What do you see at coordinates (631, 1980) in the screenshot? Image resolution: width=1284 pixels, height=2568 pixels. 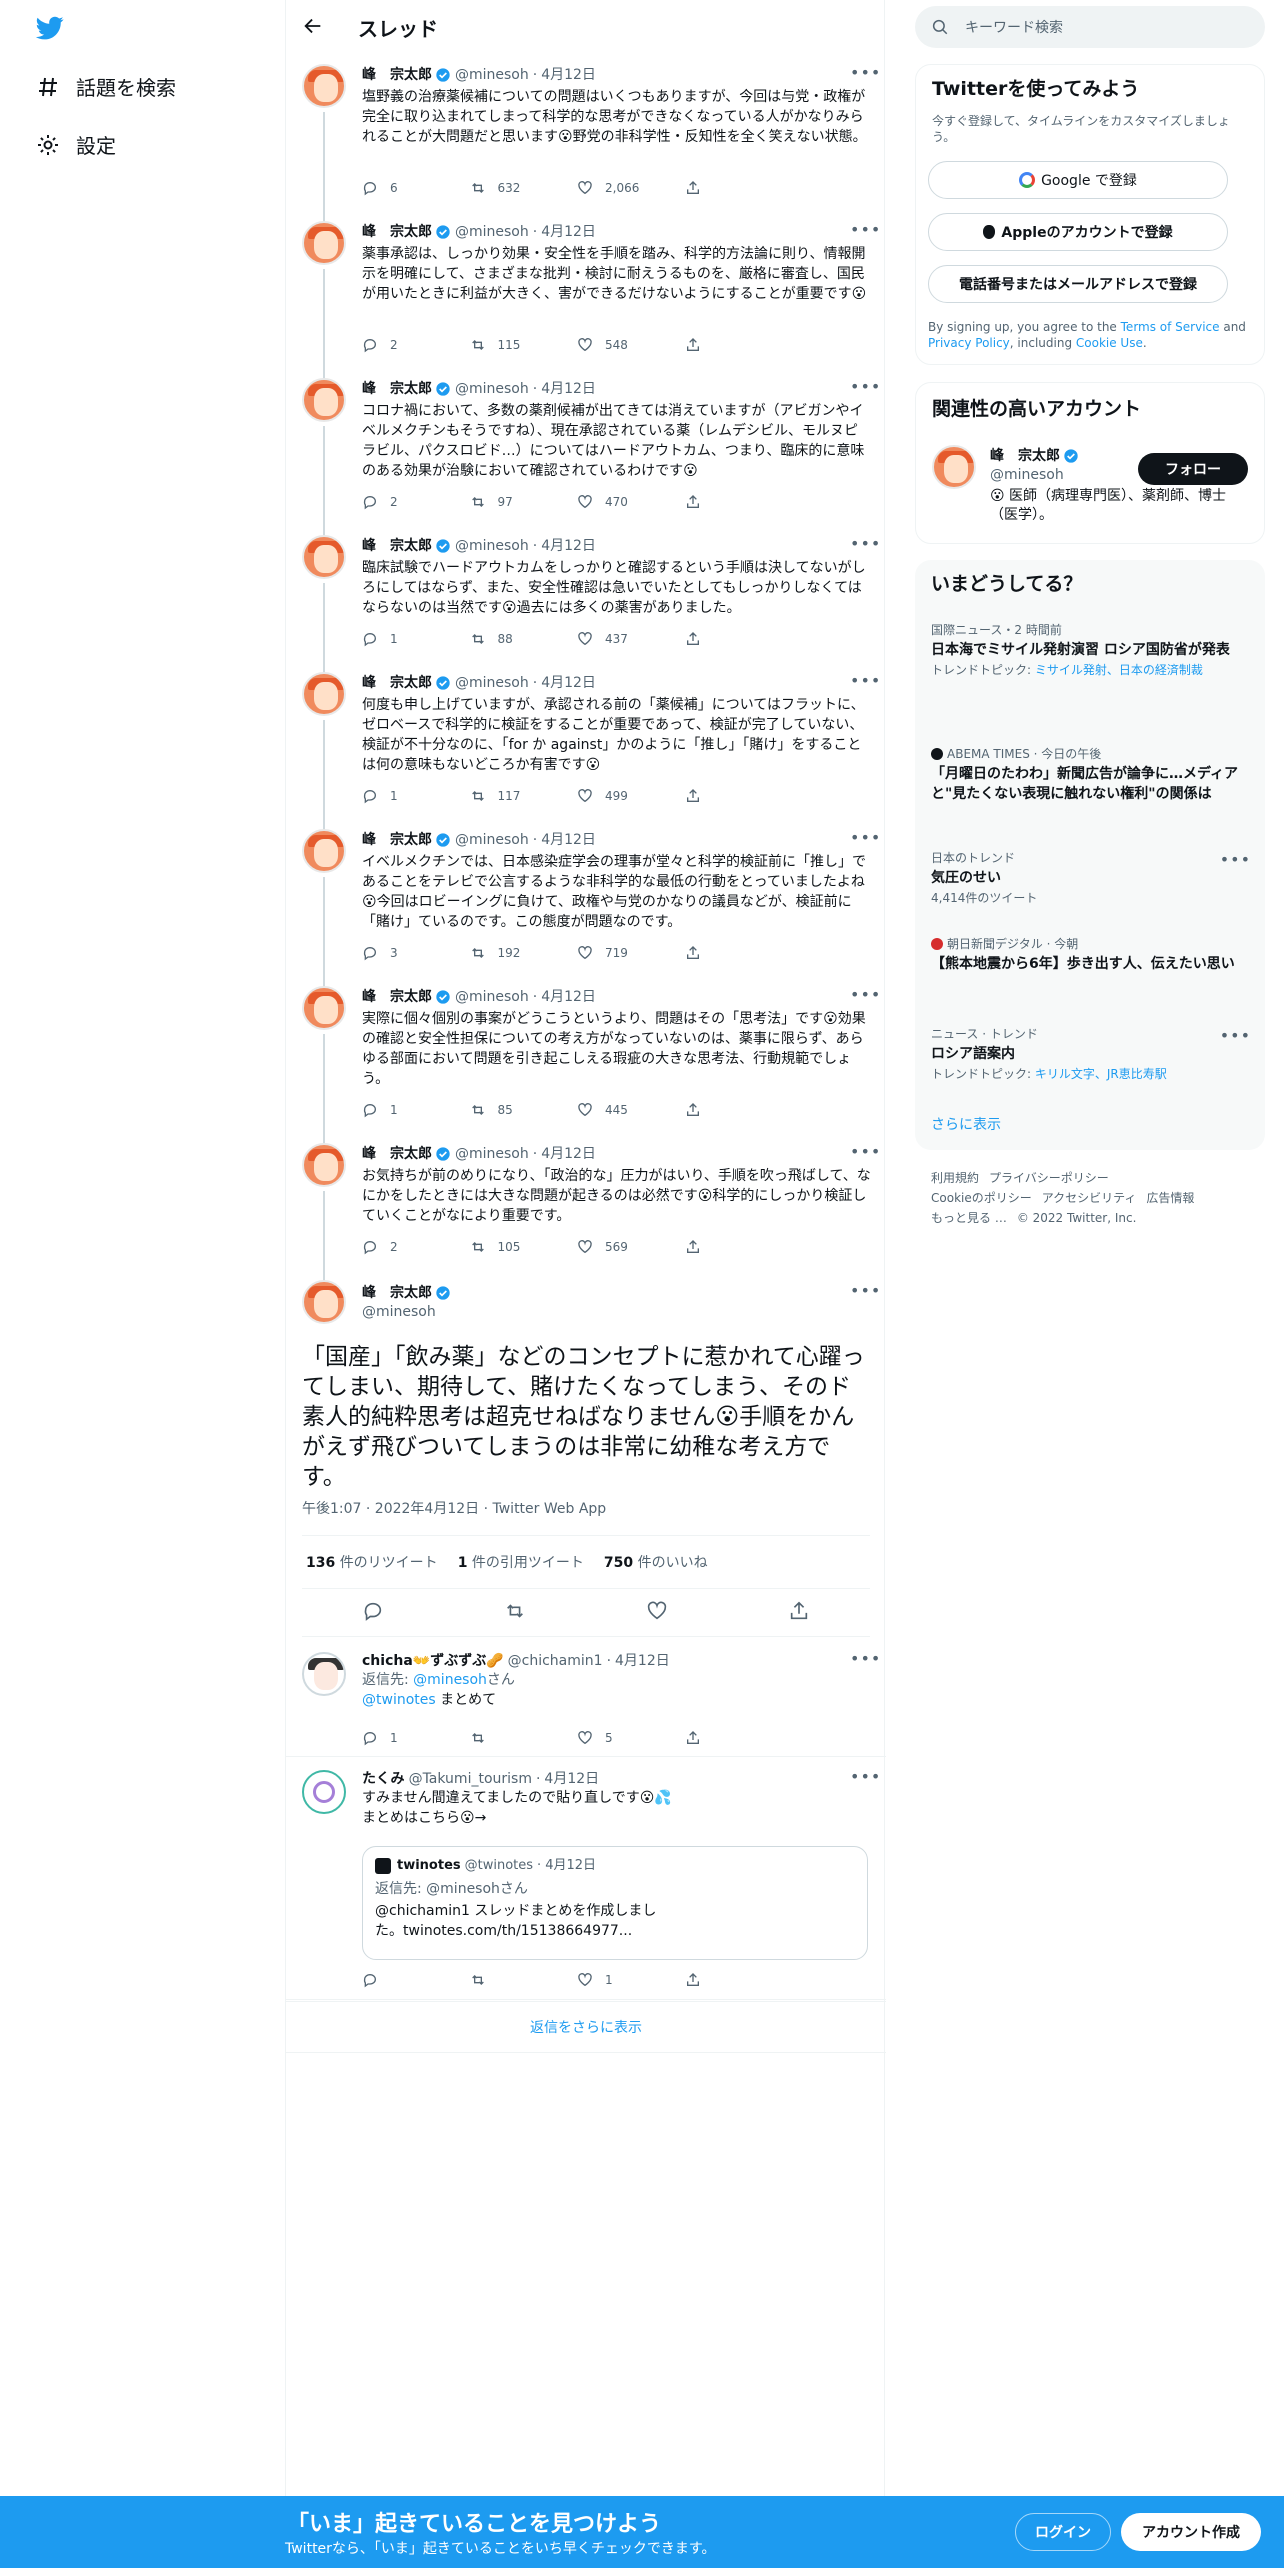 I see `like-button: 1` at bounding box center [631, 1980].